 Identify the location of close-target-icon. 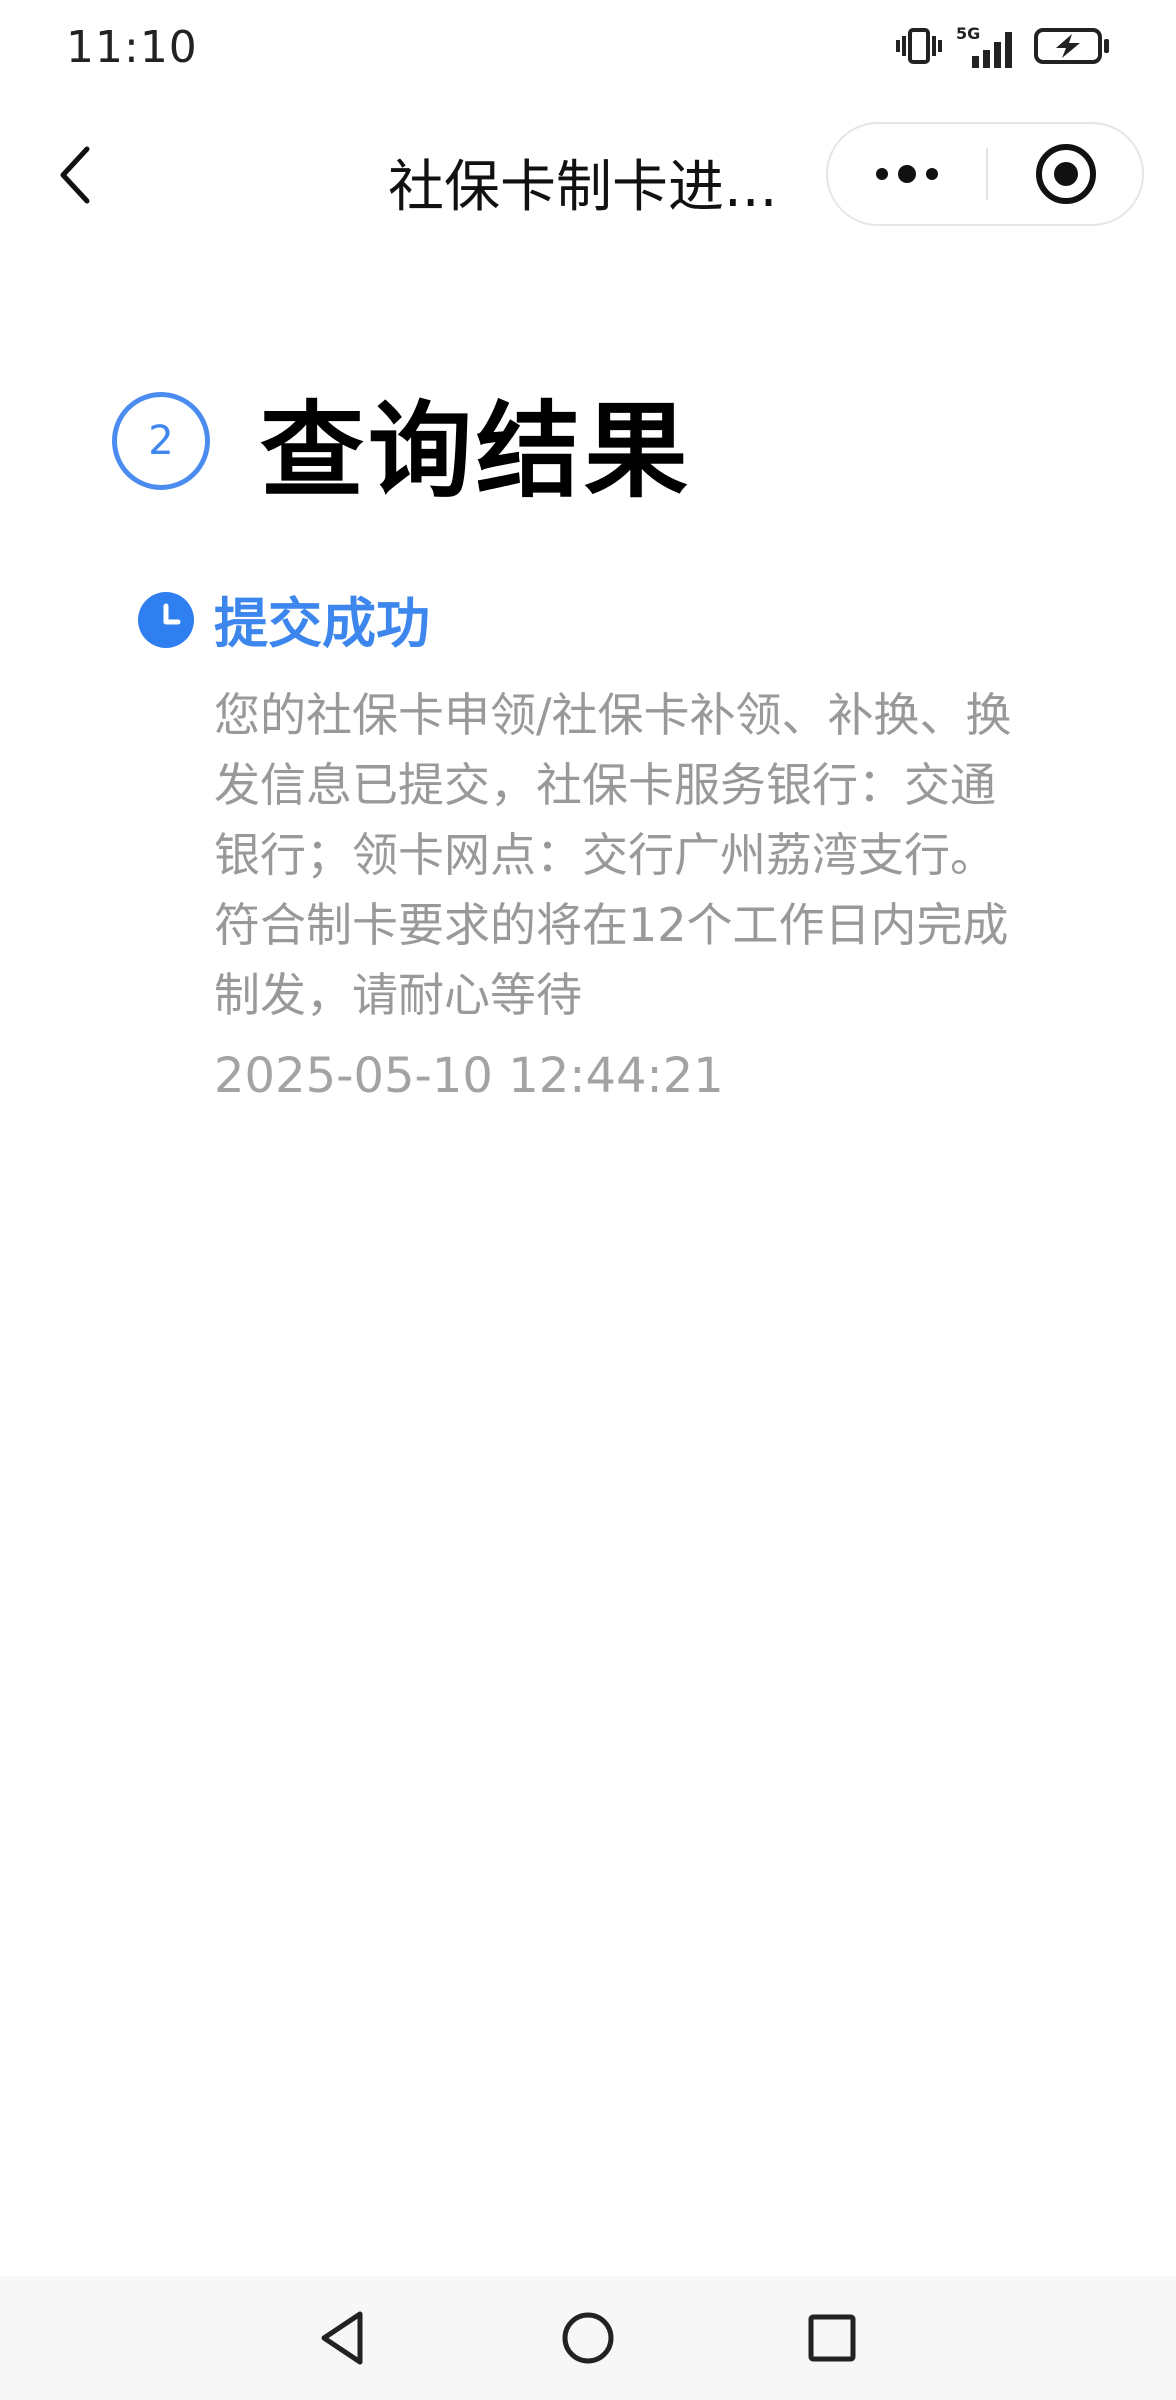
(1066, 174).